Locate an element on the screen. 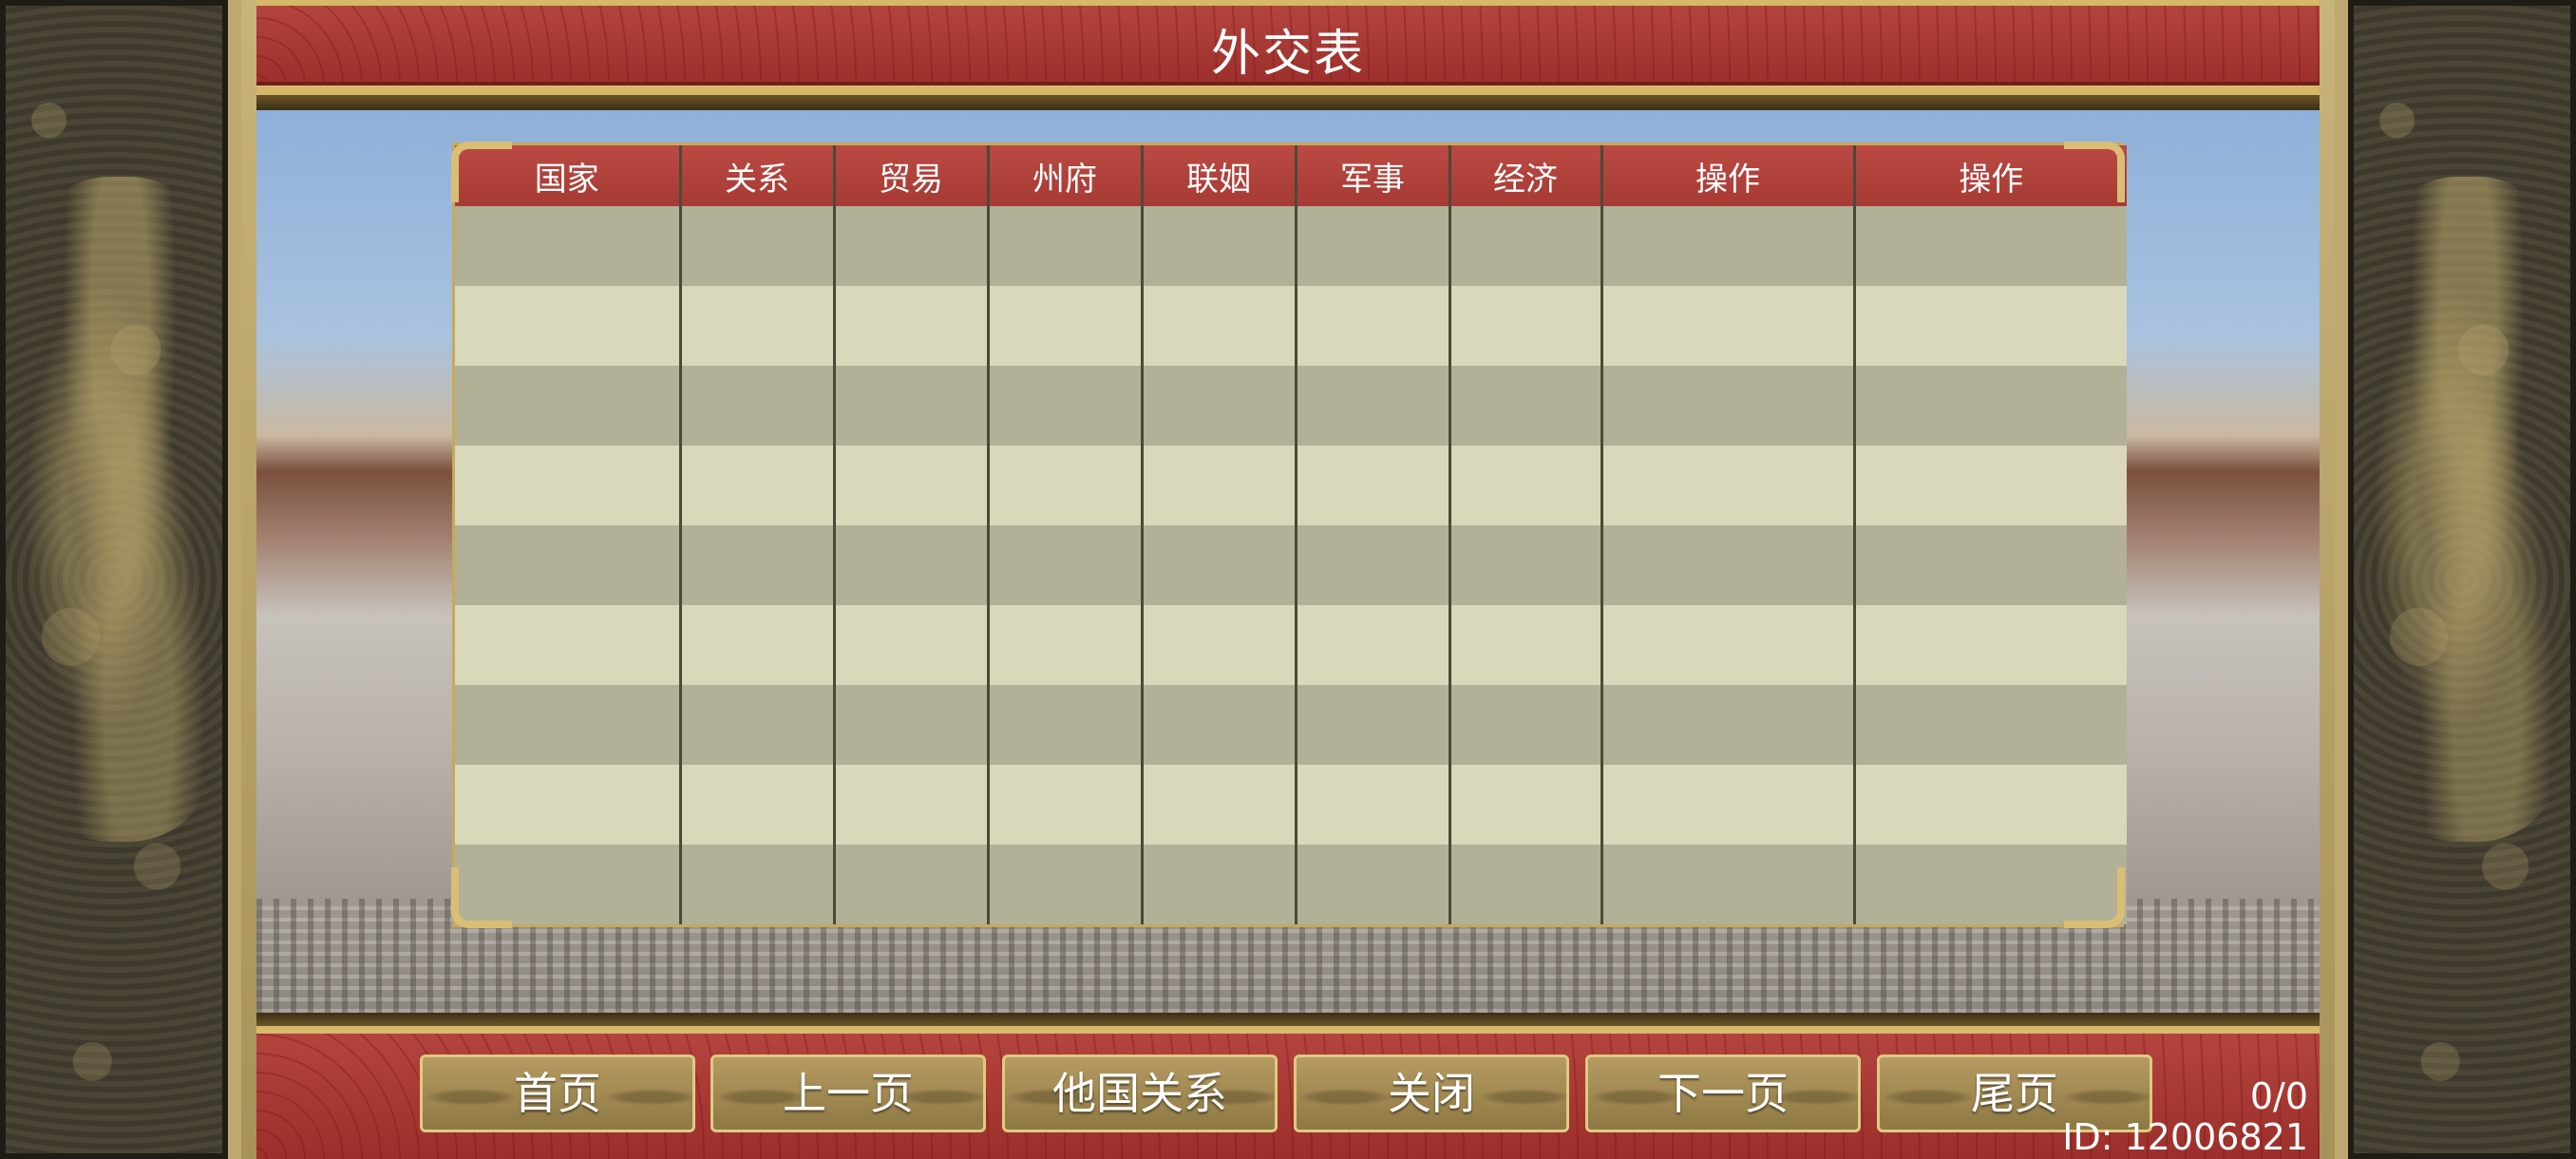 The image size is (2576, 1159). column-header-military: 军事 is located at coordinates (1373, 175).